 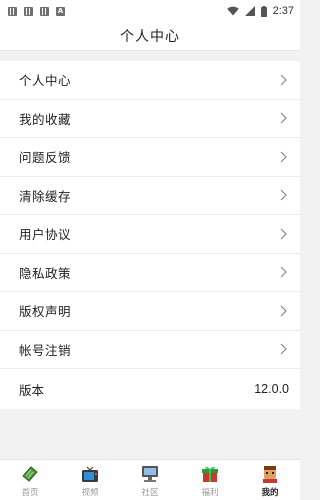 I want to click on version-label: 版本, so click(x=32, y=390).